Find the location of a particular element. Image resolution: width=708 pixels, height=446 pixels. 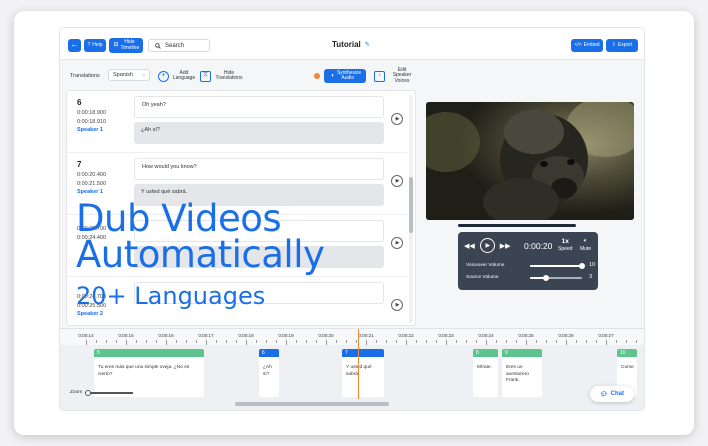

voiceover-volume-slider is located at coordinates (557, 266).